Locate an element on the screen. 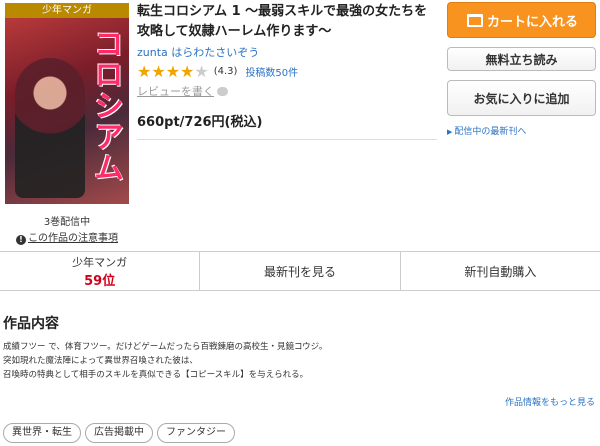  stats-bar: 少年マンガ 59位 最新刊を見る 新刊自動購入 is located at coordinates (300, 271).